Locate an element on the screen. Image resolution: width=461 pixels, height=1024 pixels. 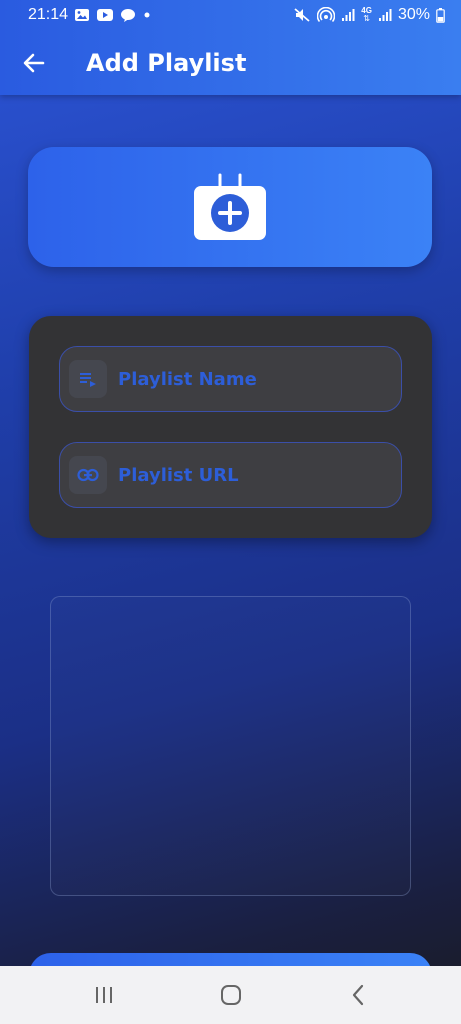
mute-icon is located at coordinates (302, 15).